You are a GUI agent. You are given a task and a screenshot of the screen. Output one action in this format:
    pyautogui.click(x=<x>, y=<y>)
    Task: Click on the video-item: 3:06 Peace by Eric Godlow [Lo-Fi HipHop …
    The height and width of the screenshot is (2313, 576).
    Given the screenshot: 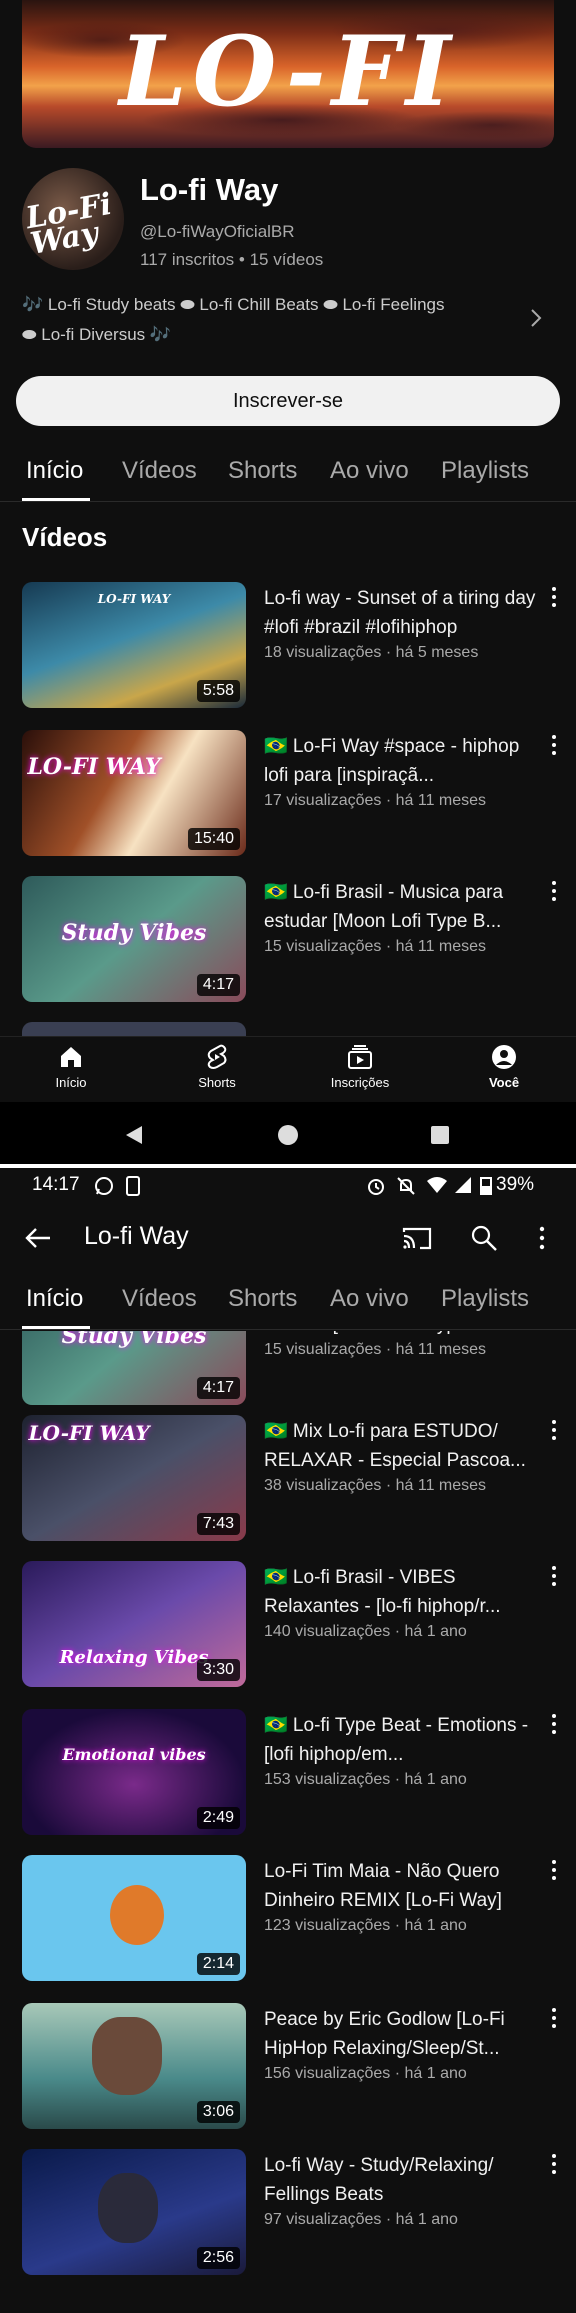 What is the action you would take?
    pyautogui.click(x=288, y=2067)
    